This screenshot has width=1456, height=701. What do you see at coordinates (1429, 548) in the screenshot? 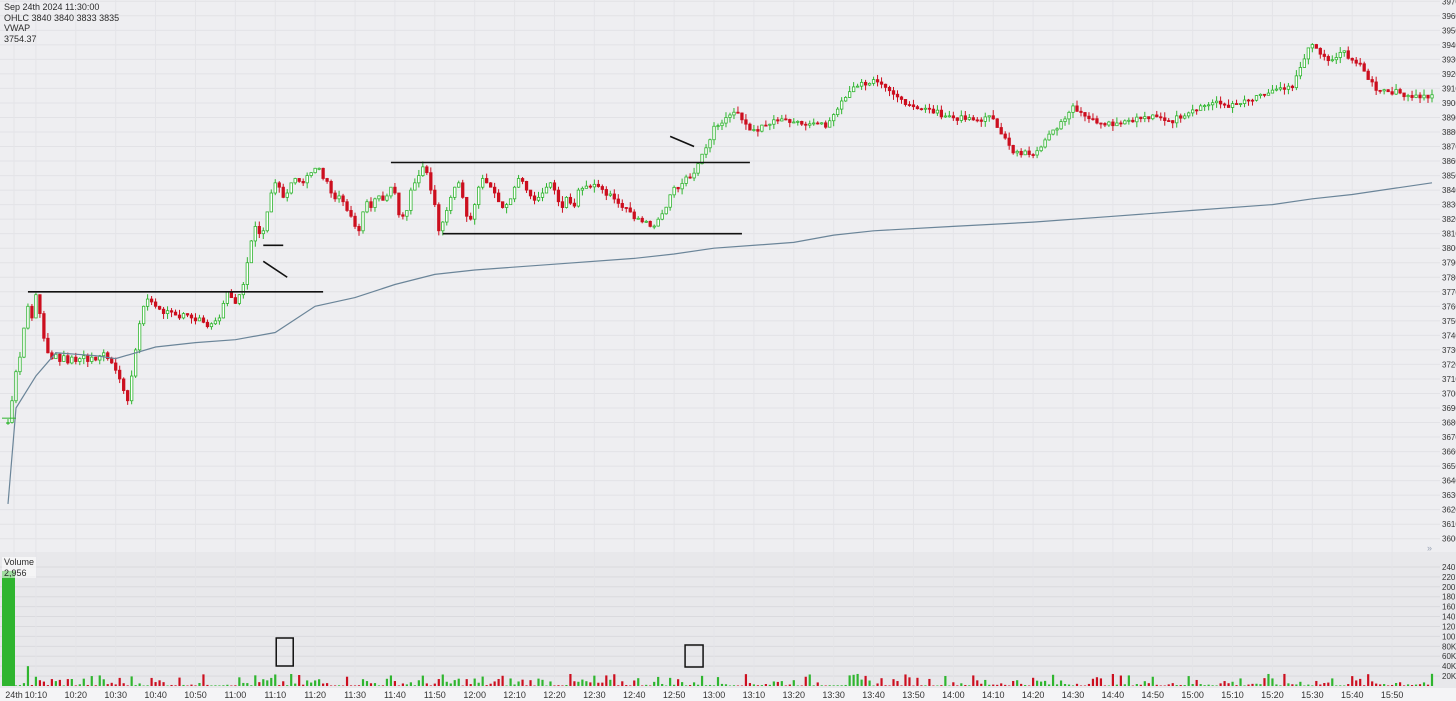
I see `scroll-to-latest-icon: »` at bounding box center [1429, 548].